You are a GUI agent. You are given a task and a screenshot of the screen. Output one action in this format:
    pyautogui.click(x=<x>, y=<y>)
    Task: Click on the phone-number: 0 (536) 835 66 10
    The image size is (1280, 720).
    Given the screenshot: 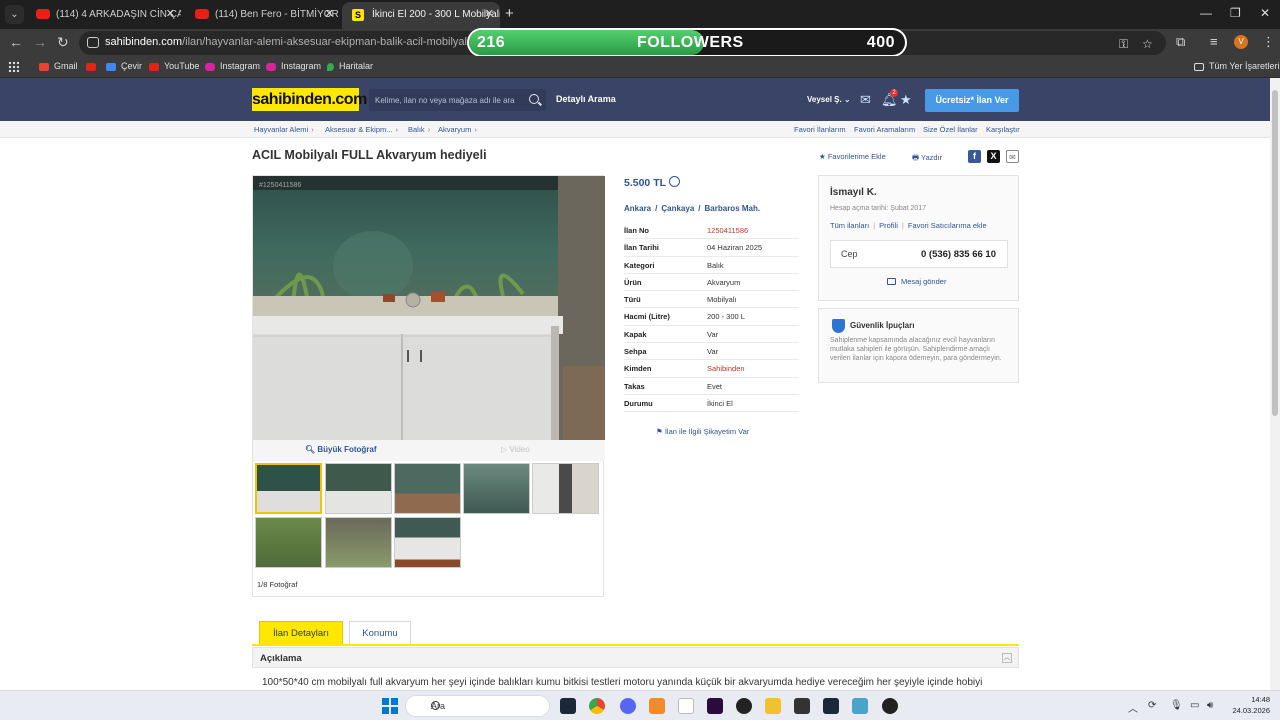 What is the action you would take?
    pyautogui.click(x=958, y=254)
    